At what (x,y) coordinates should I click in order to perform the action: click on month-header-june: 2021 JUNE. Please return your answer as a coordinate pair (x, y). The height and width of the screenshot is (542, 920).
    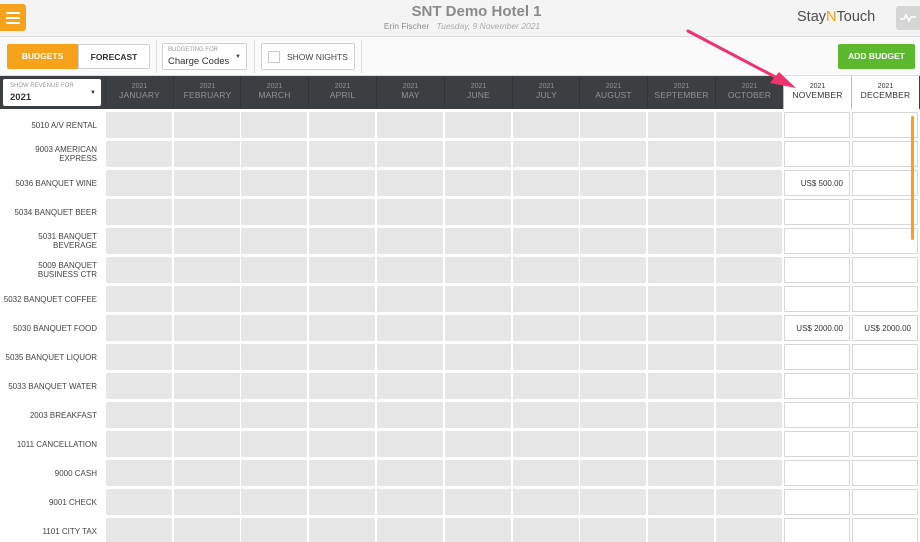
    Looking at the image, I should click on (478, 92).